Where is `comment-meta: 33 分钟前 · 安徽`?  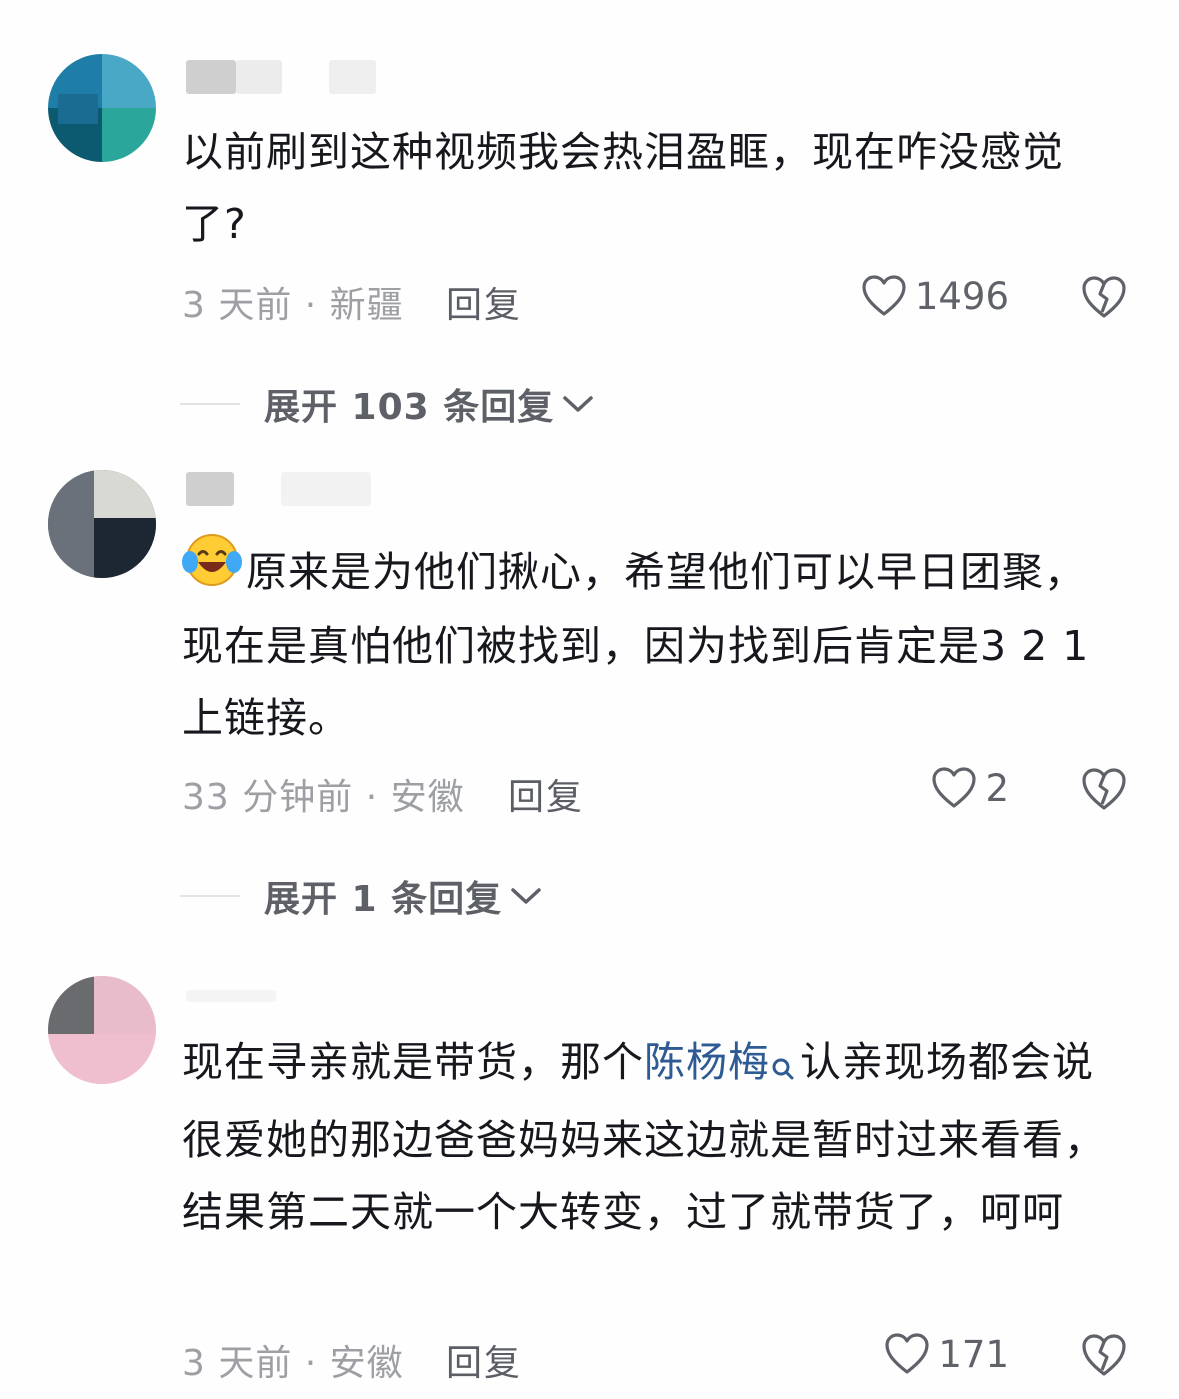 comment-meta: 33 分钟前 · 安徽 is located at coordinates (323, 797).